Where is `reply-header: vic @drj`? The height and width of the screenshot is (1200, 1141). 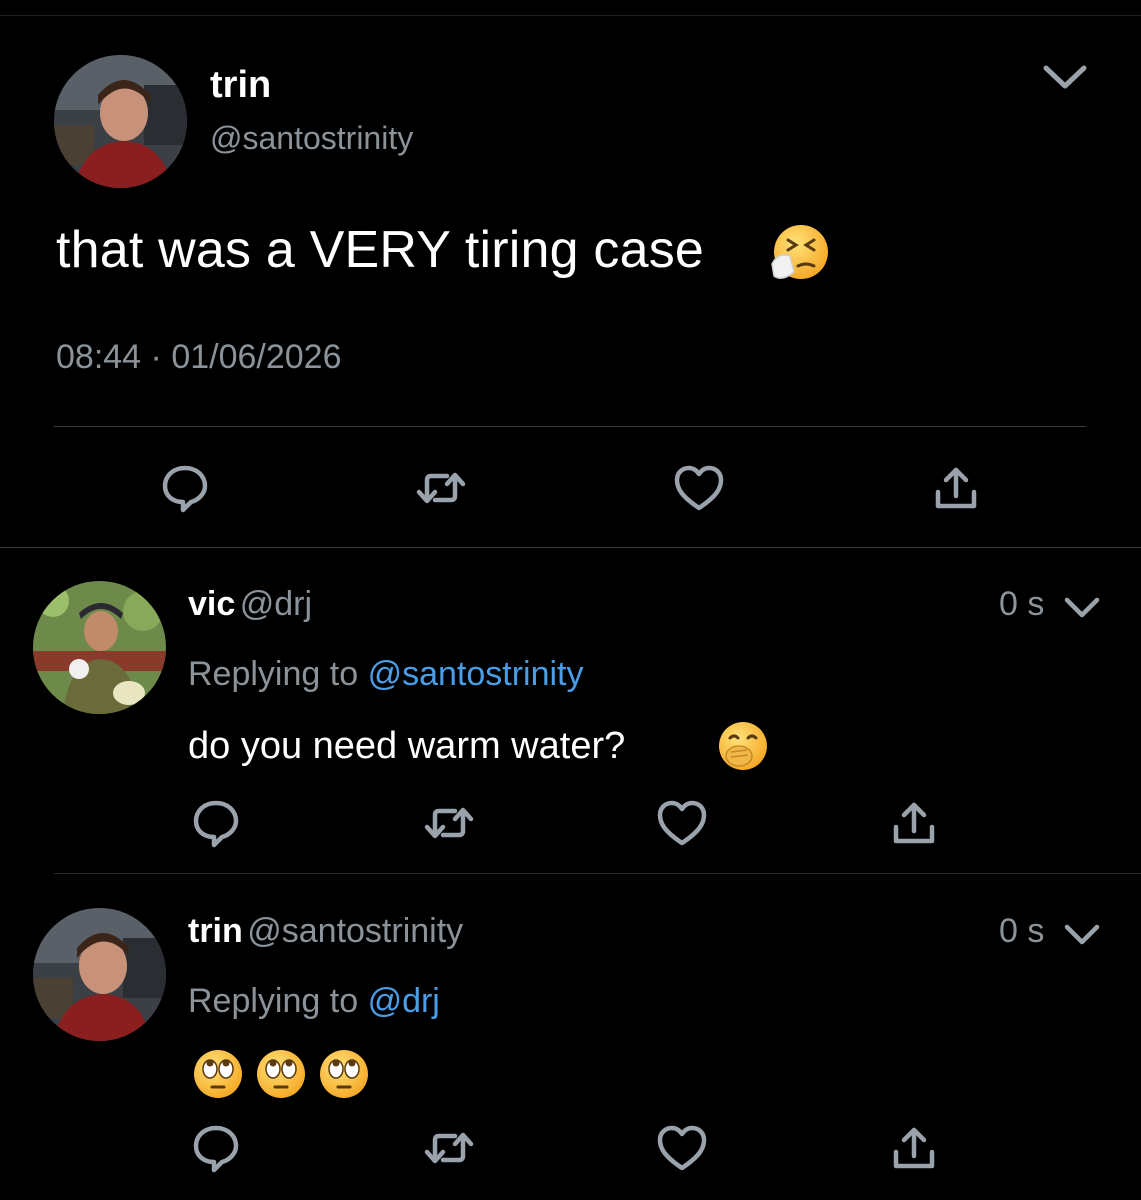
reply-header: vic @drj is located at coordinates (250, 604).